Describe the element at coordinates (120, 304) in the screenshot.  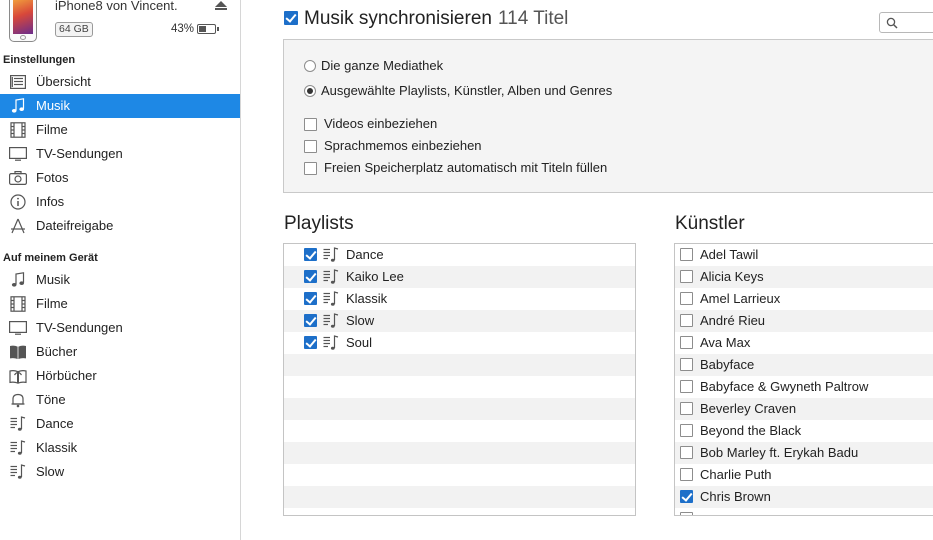
I see `device-item-filme: Filme` at that location.